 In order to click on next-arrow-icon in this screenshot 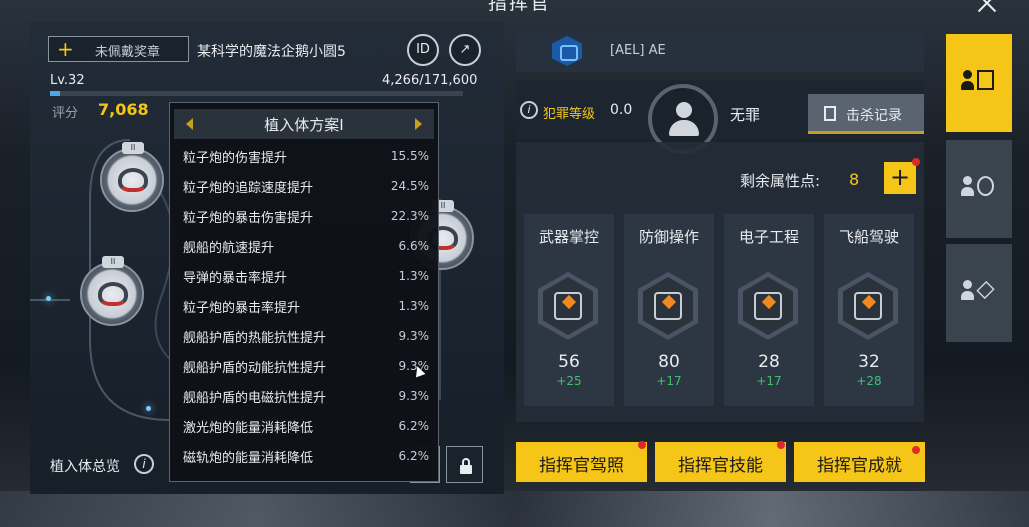, I will do `click(418, 124)`.